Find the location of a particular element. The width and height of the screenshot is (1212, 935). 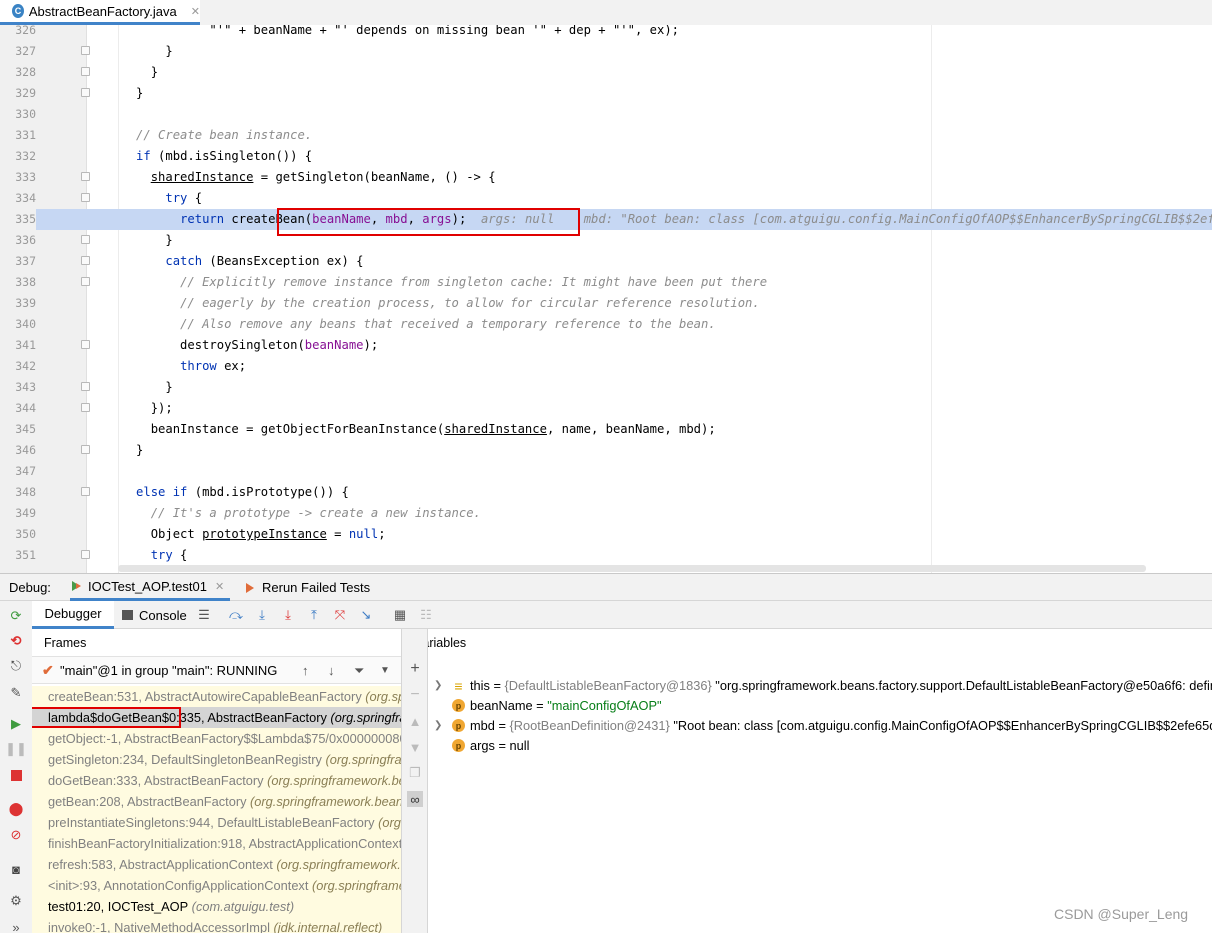

tab-debugger: Debugger is located at coordinates (73, 615).